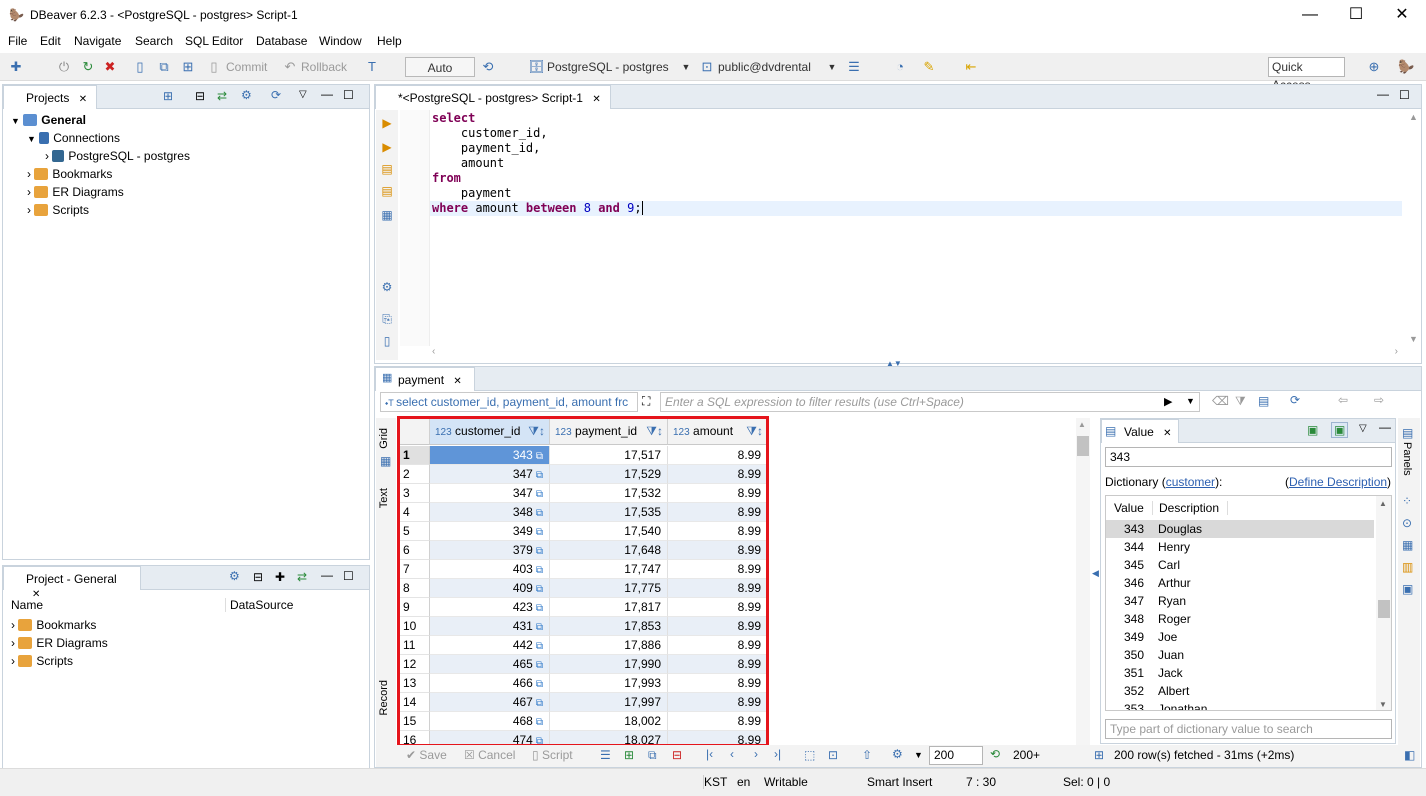 The height and width of the screenshot is (796, 1426). What do you see at coordinates (386, 438) in the screenshot?
I see `side-tab-grid: Grid` at bounding box center [386, 438].